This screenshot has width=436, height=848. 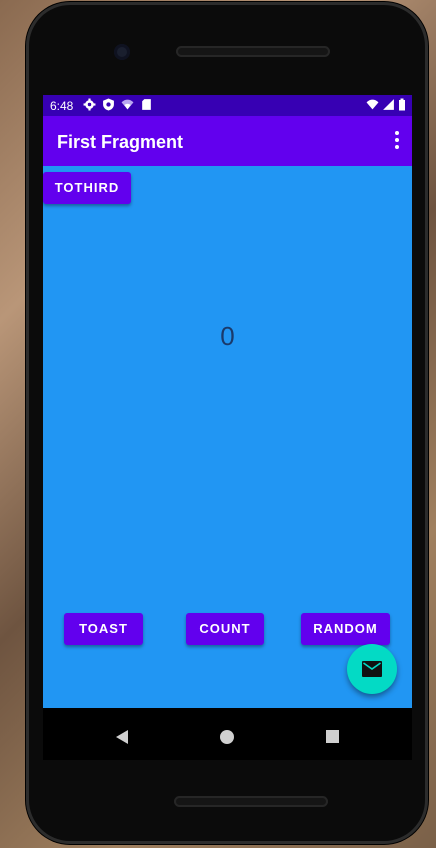 What do you see at coordinates (89, 104) in the screenshot?
I see `settings-icon` at bounding box center [89, 104].